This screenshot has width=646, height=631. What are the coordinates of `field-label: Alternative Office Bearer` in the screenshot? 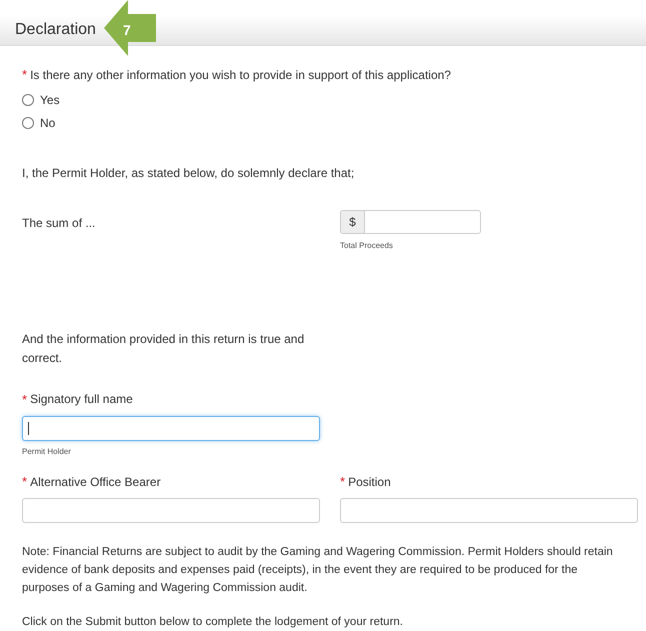 It's located at (95, 482).